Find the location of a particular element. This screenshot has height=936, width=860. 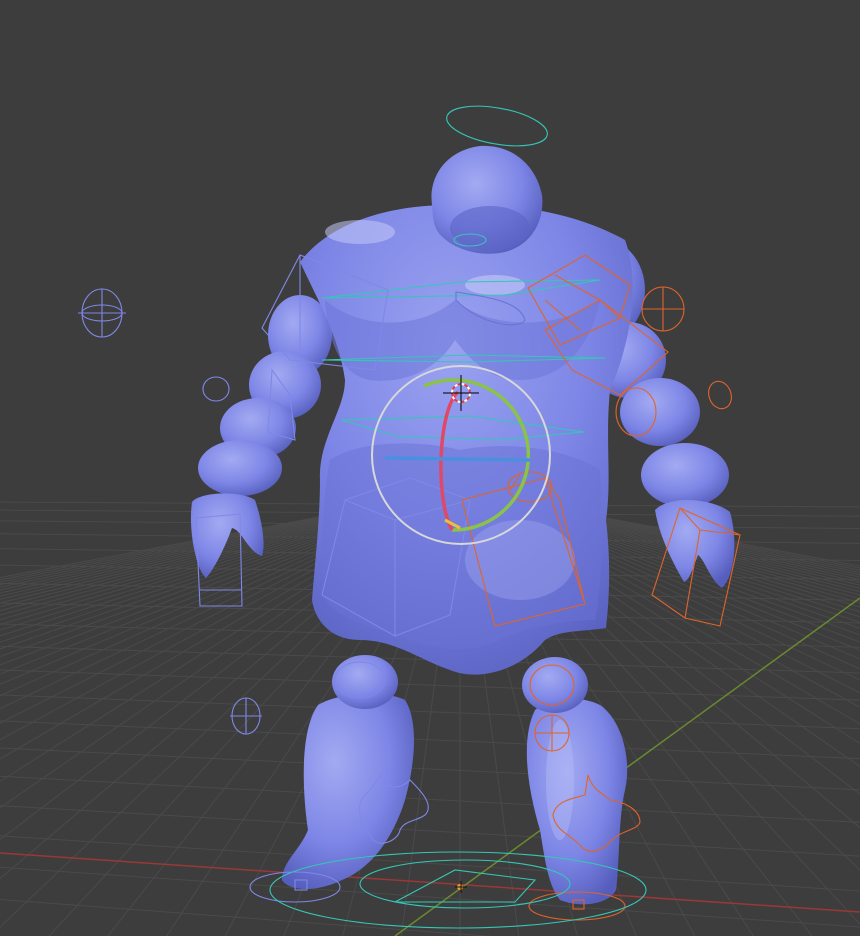

leg-highlight is located at coordinates (560, 780).